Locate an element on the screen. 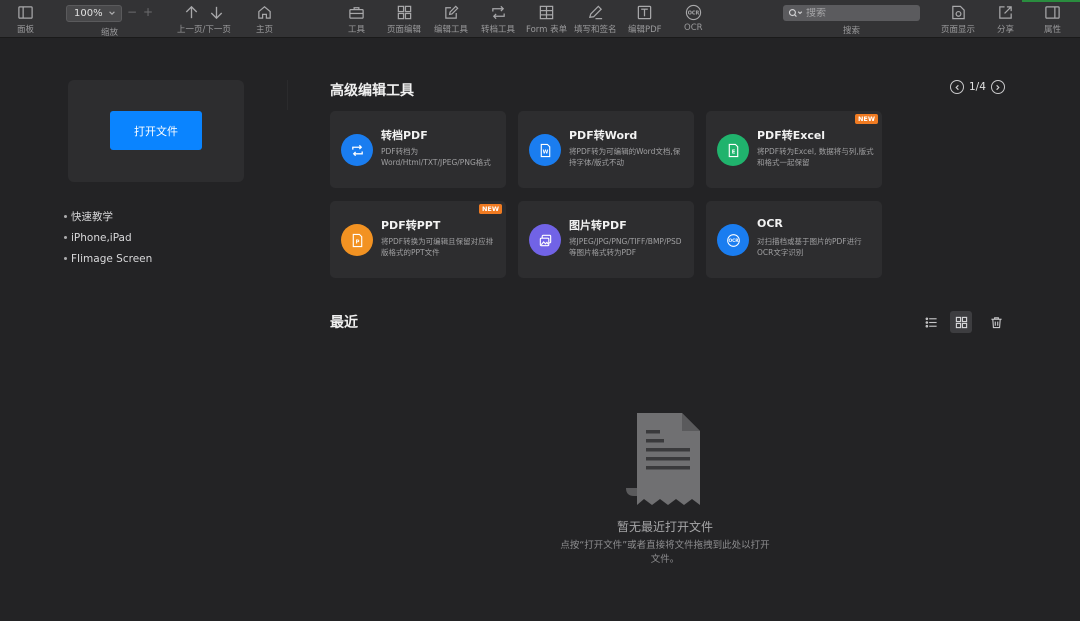 This screenshot has width=1080, height=621. word-icon: W is located at coordinates (545, 150).